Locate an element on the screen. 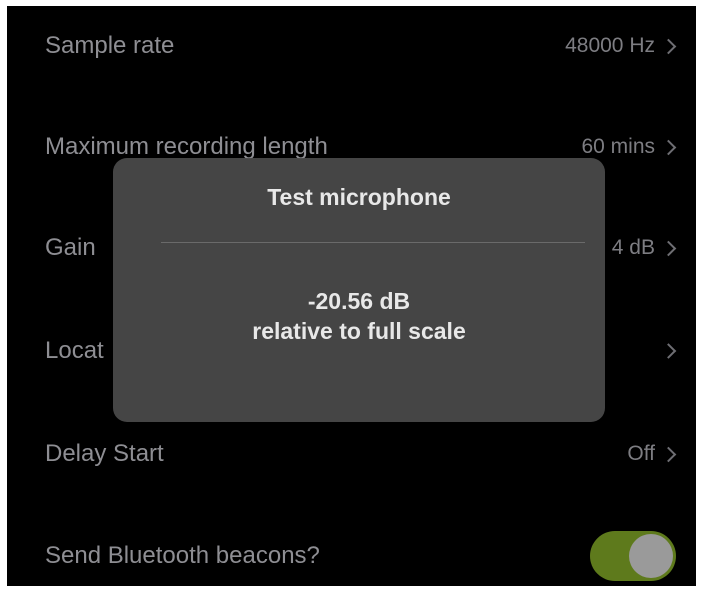 This screenshot has height=590, width=702. sample-rate-label: Sample rate is located at coordinates (110, 45).